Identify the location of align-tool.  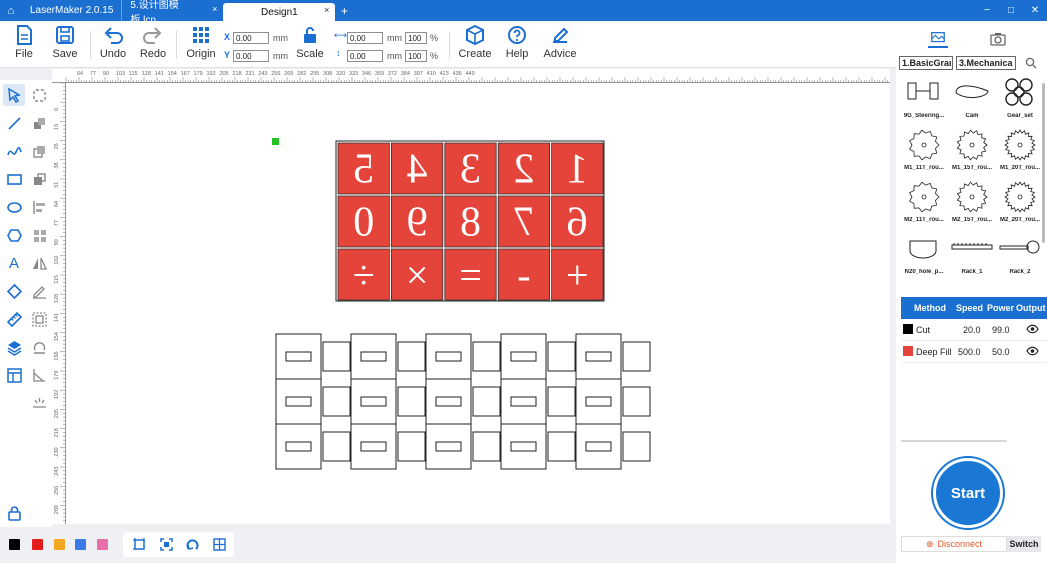
(39, 207).